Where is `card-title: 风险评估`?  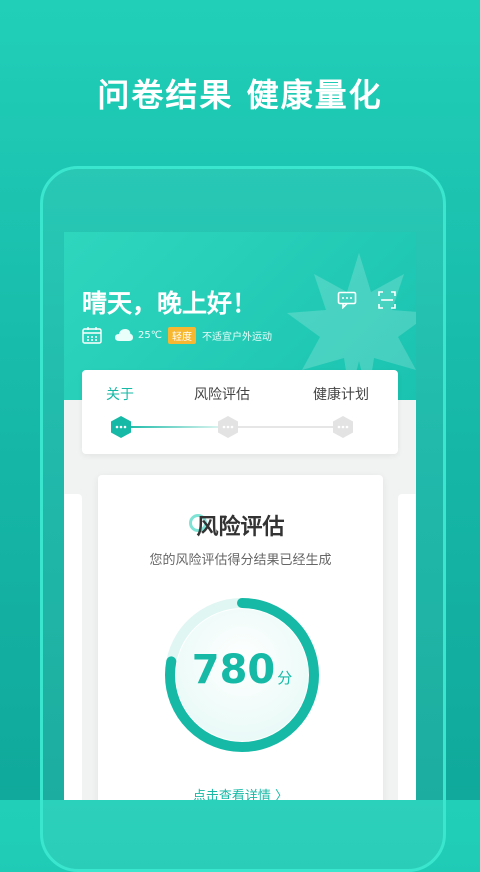
card-title: 风险评估 is located at coordinates (240, 527).